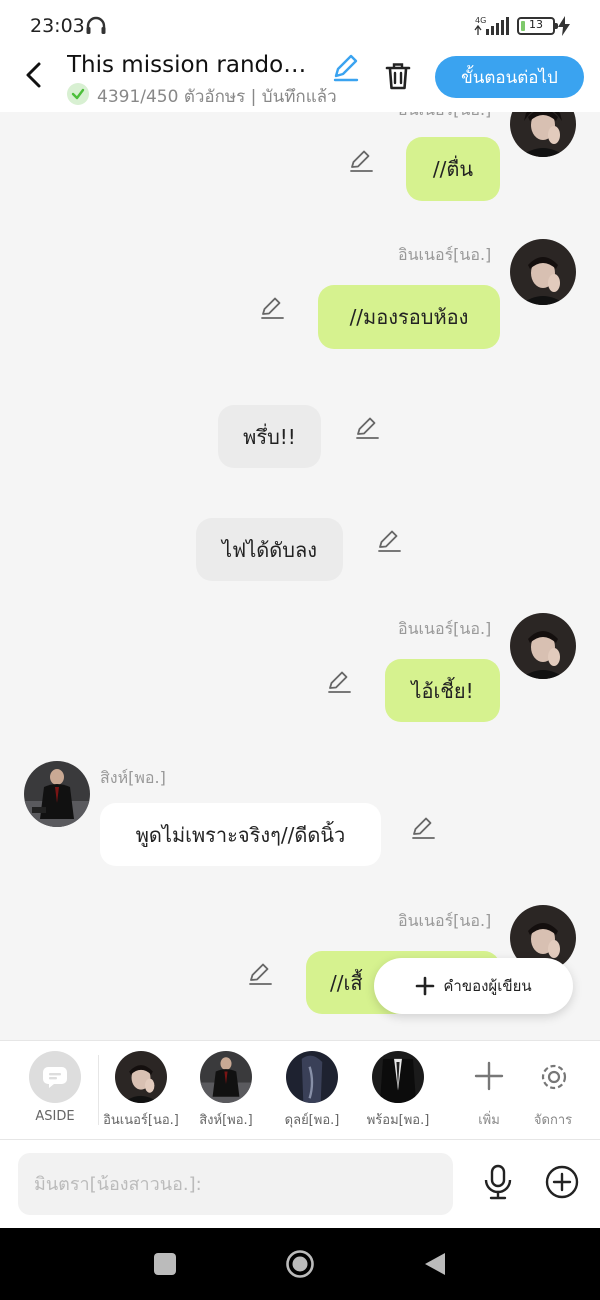 The width and height of the screenshot is (600, 1300). What do you see at coordinates (235, 1184) in the screenshot?
I see `message-input` at bounding box center [235, 1184].